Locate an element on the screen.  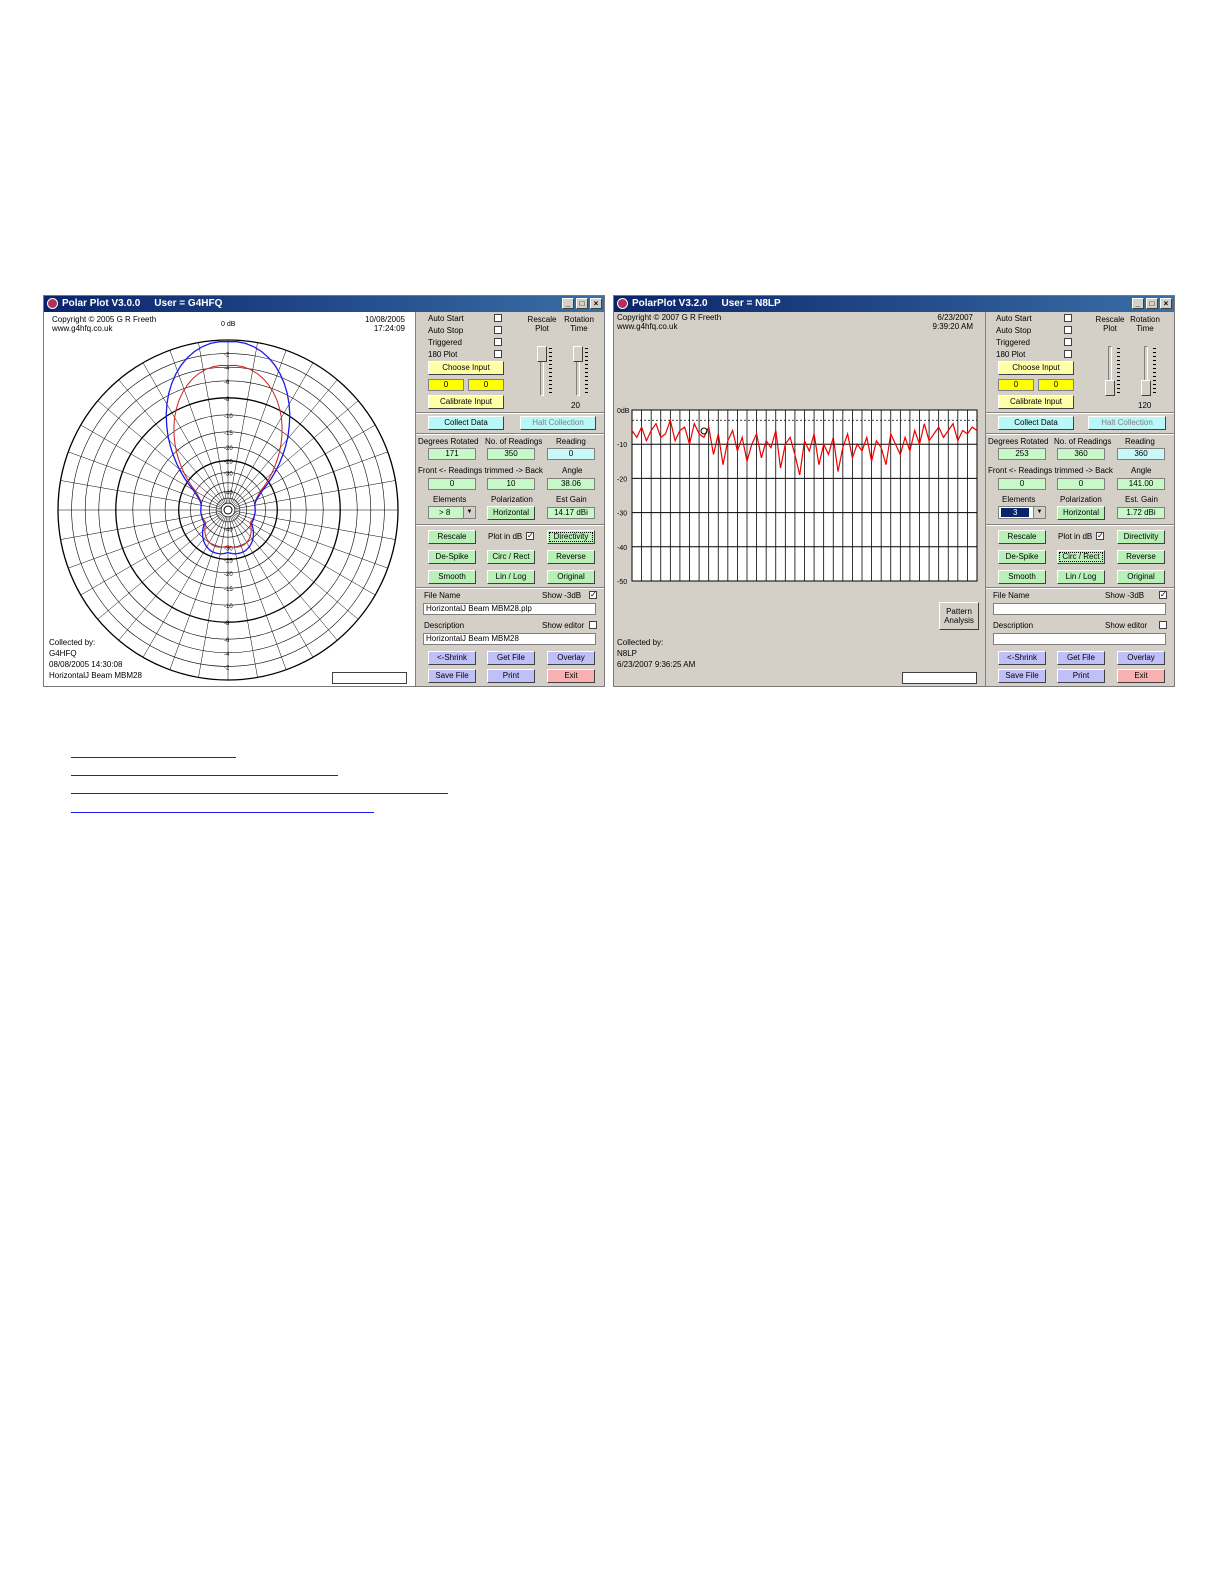
description-field is located at coordinates (1079, 639).